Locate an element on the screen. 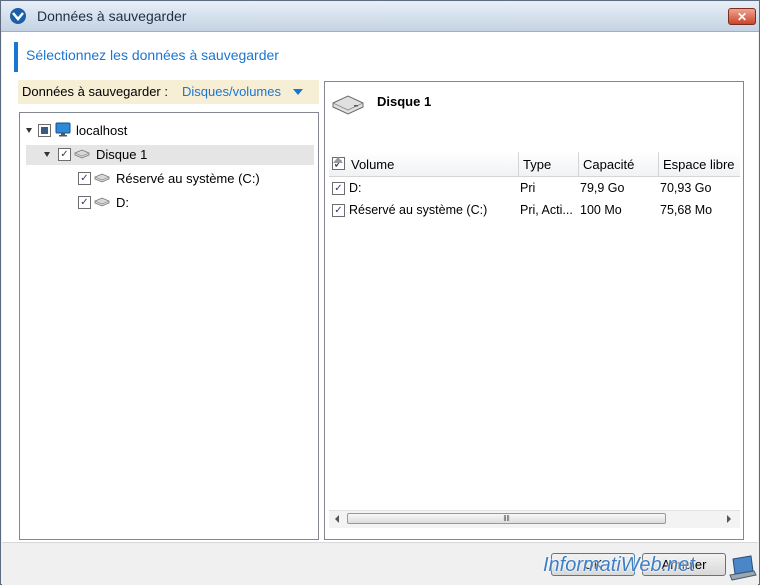 This screenshot has height=585, width=760. tree-label-volume-d: D: is located at coordinates (122, 202).